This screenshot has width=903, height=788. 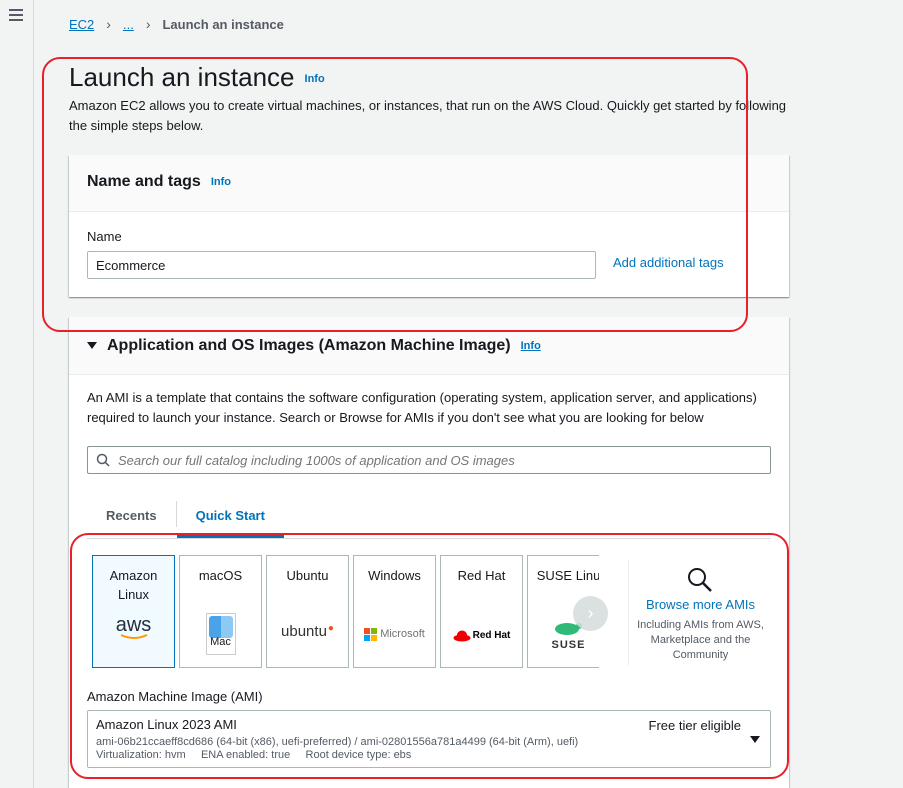 I want to click on os-tile-red-hat: Red Hat Red Hat, so click(x=481, y=611).